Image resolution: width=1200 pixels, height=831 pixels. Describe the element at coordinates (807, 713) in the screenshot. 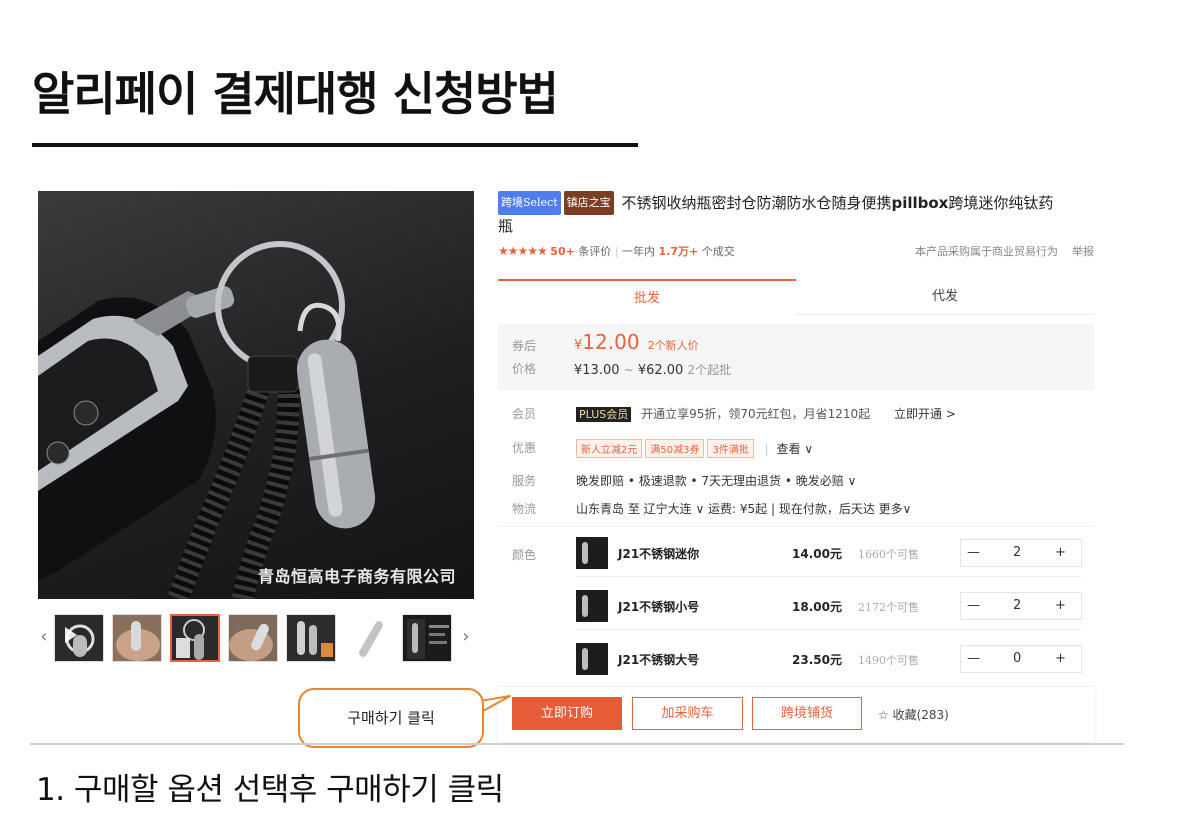

I see `cross-border-distribute-button: 跨境铺货` at that location.